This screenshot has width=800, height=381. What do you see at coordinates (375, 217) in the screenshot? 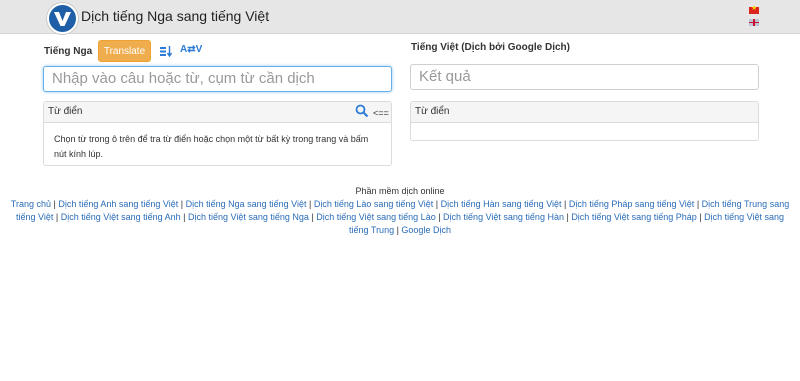
I see `footer-link: Dịch tiếng Việt sang tiếng Lào` at bounding box center [375, 217].